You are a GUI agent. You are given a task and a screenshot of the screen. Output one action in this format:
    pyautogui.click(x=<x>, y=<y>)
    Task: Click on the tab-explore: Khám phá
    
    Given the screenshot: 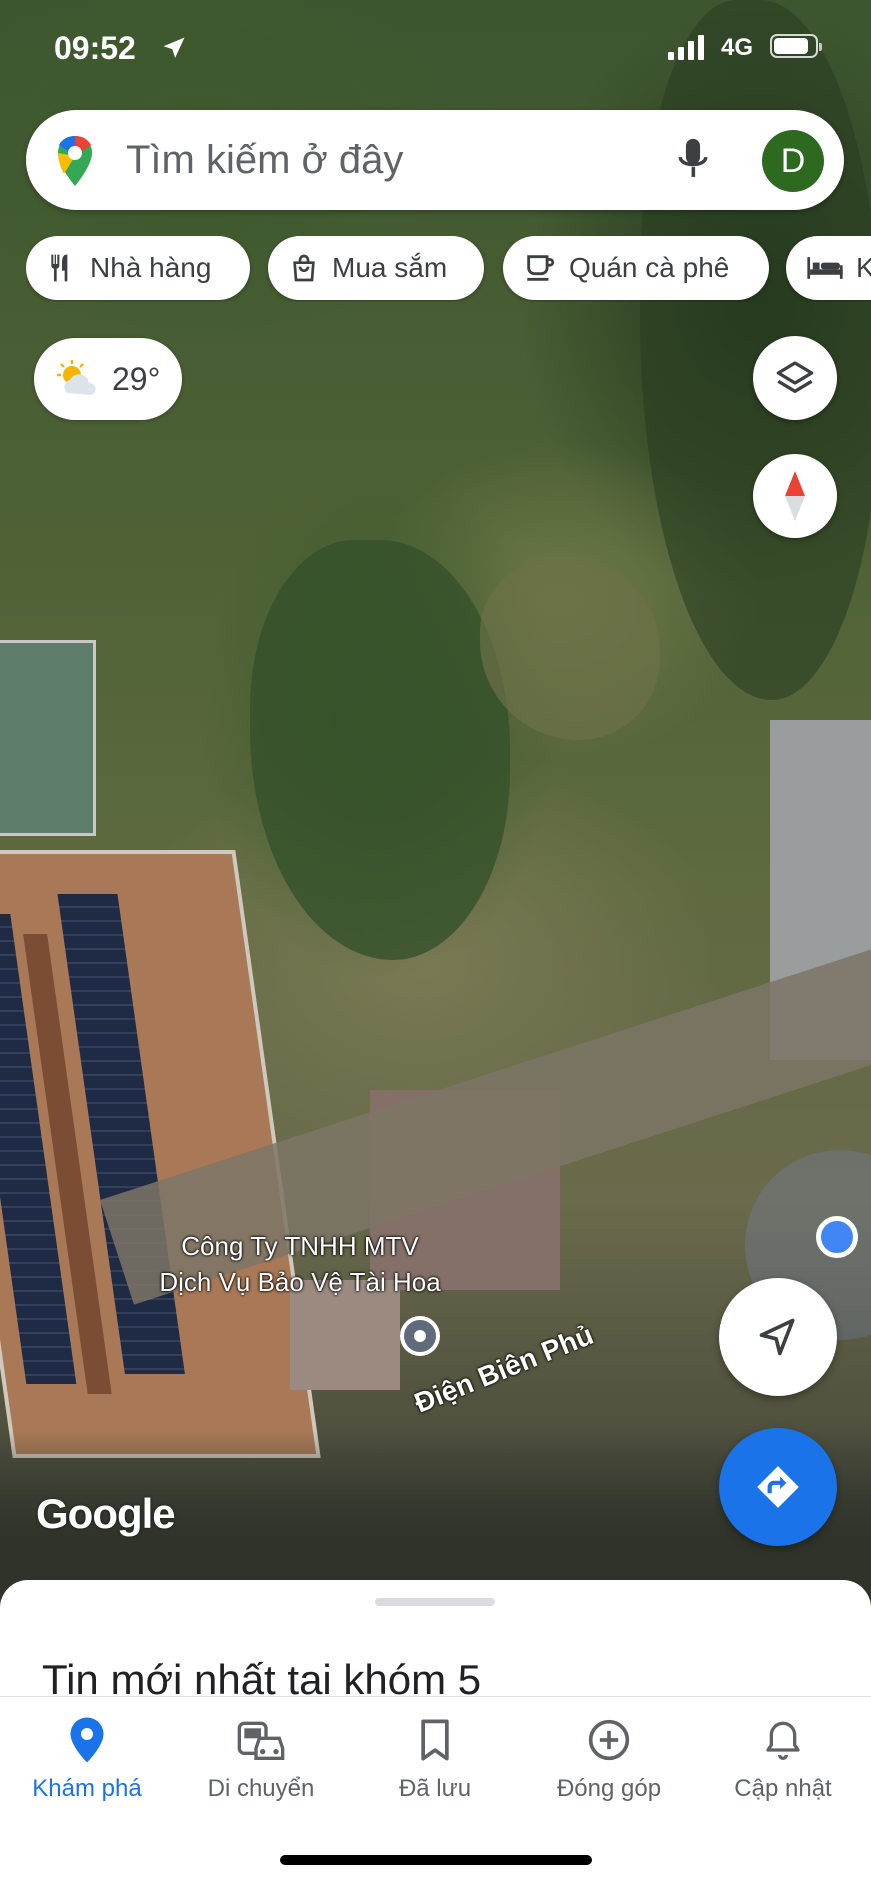 What is the action you would take?
    pyautogui.click(x=87, y=1759)
    